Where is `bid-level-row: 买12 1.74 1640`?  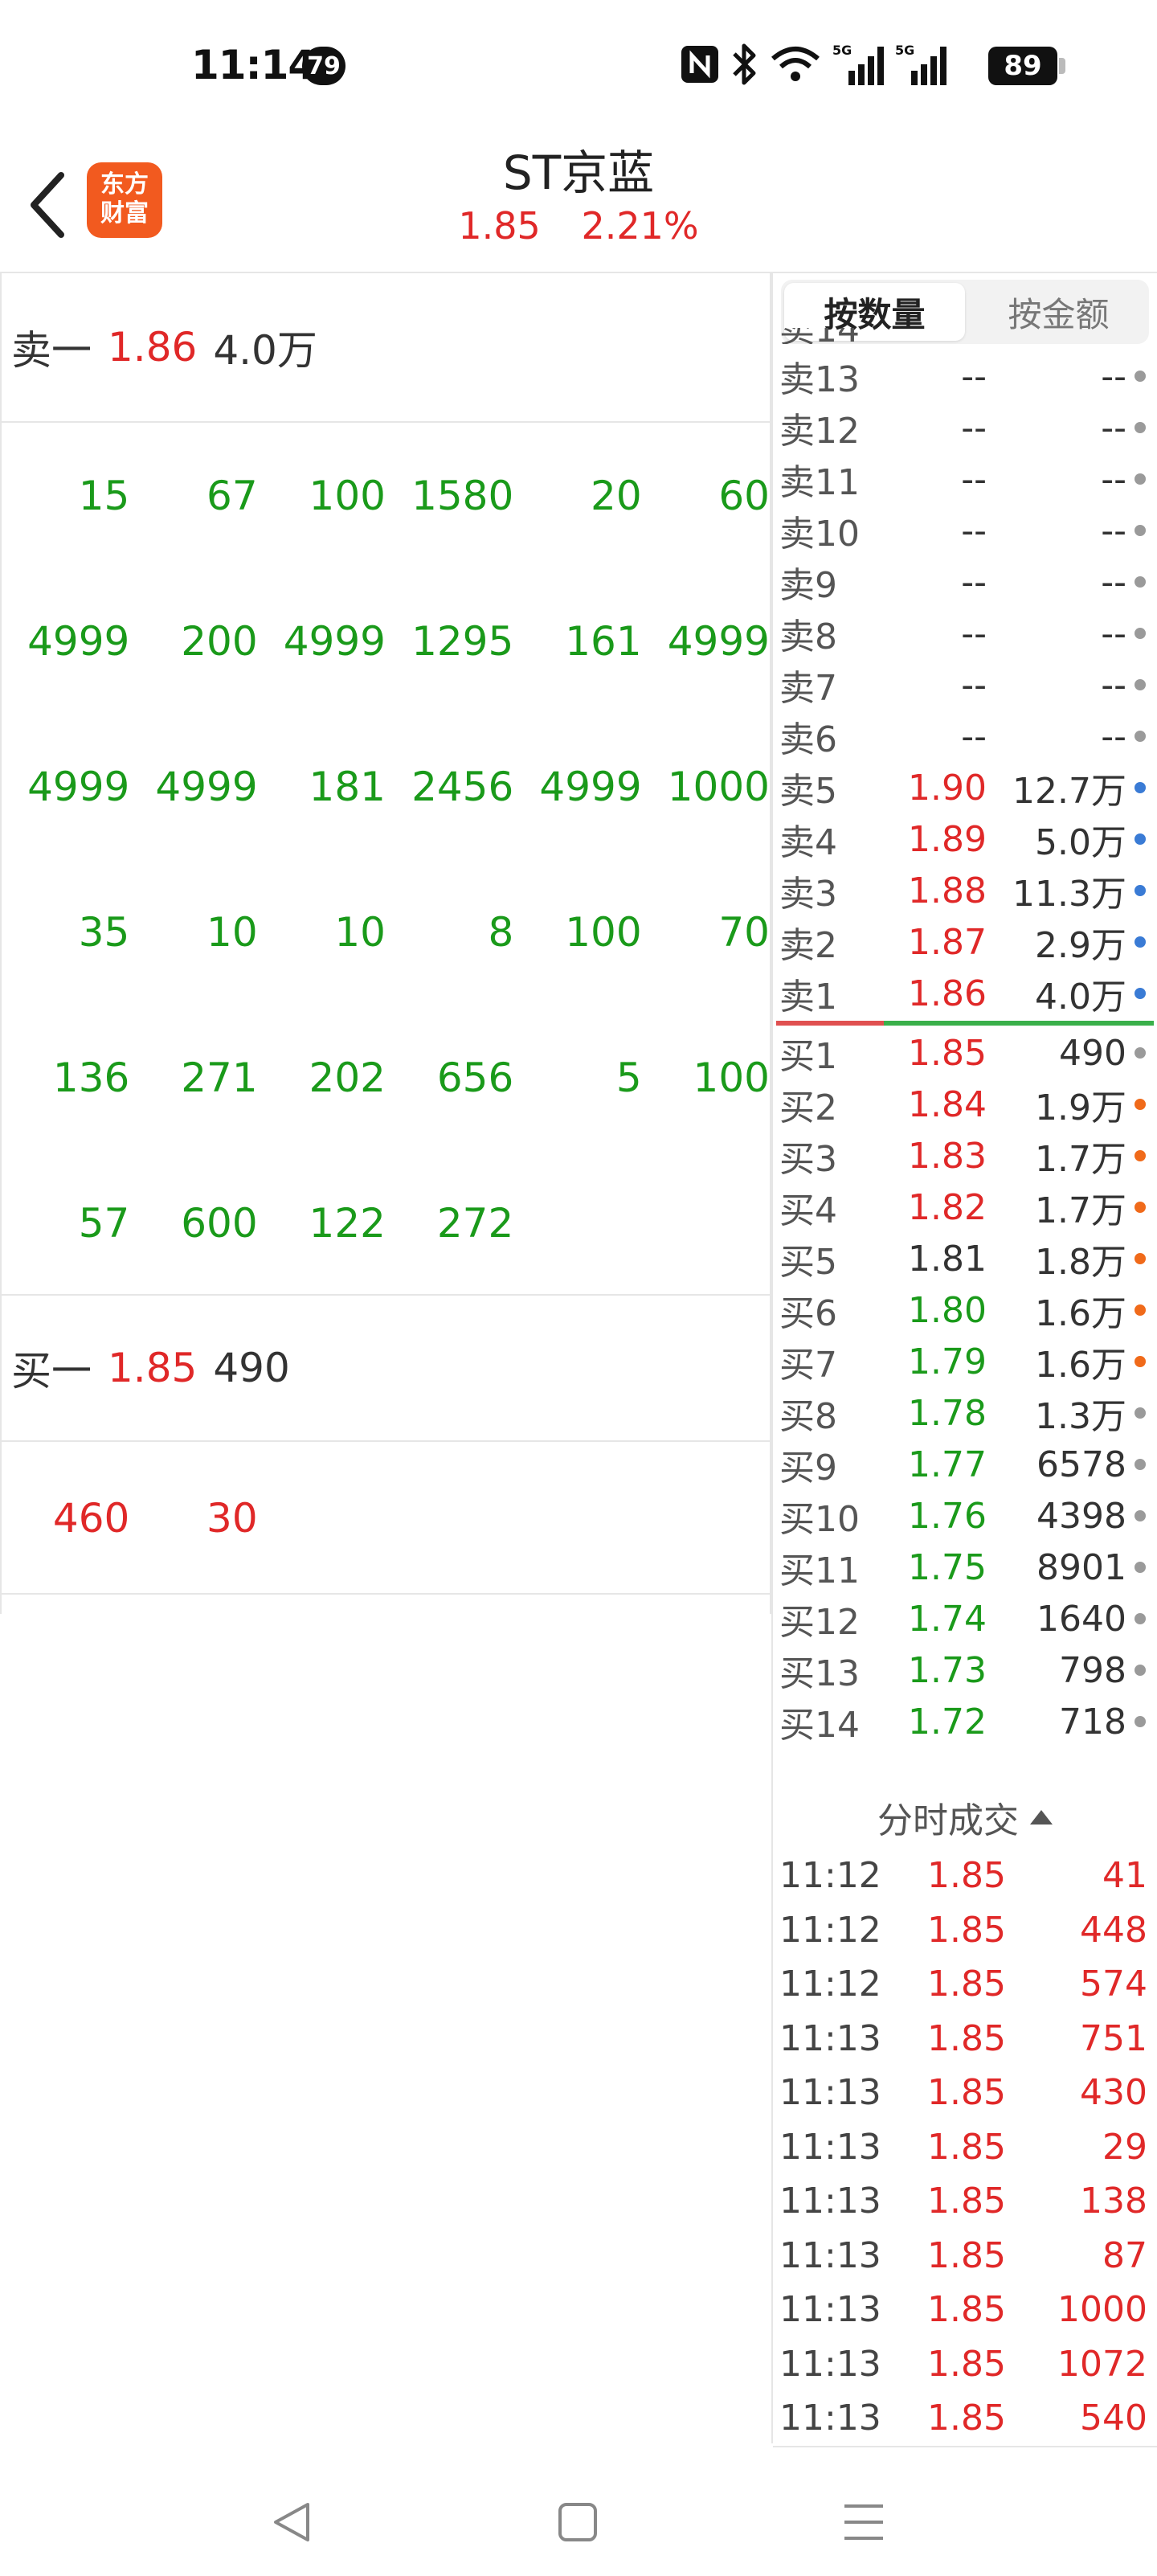 bid-level-row: 买12 1.74 1640 is located at coordinates (965, 1618).